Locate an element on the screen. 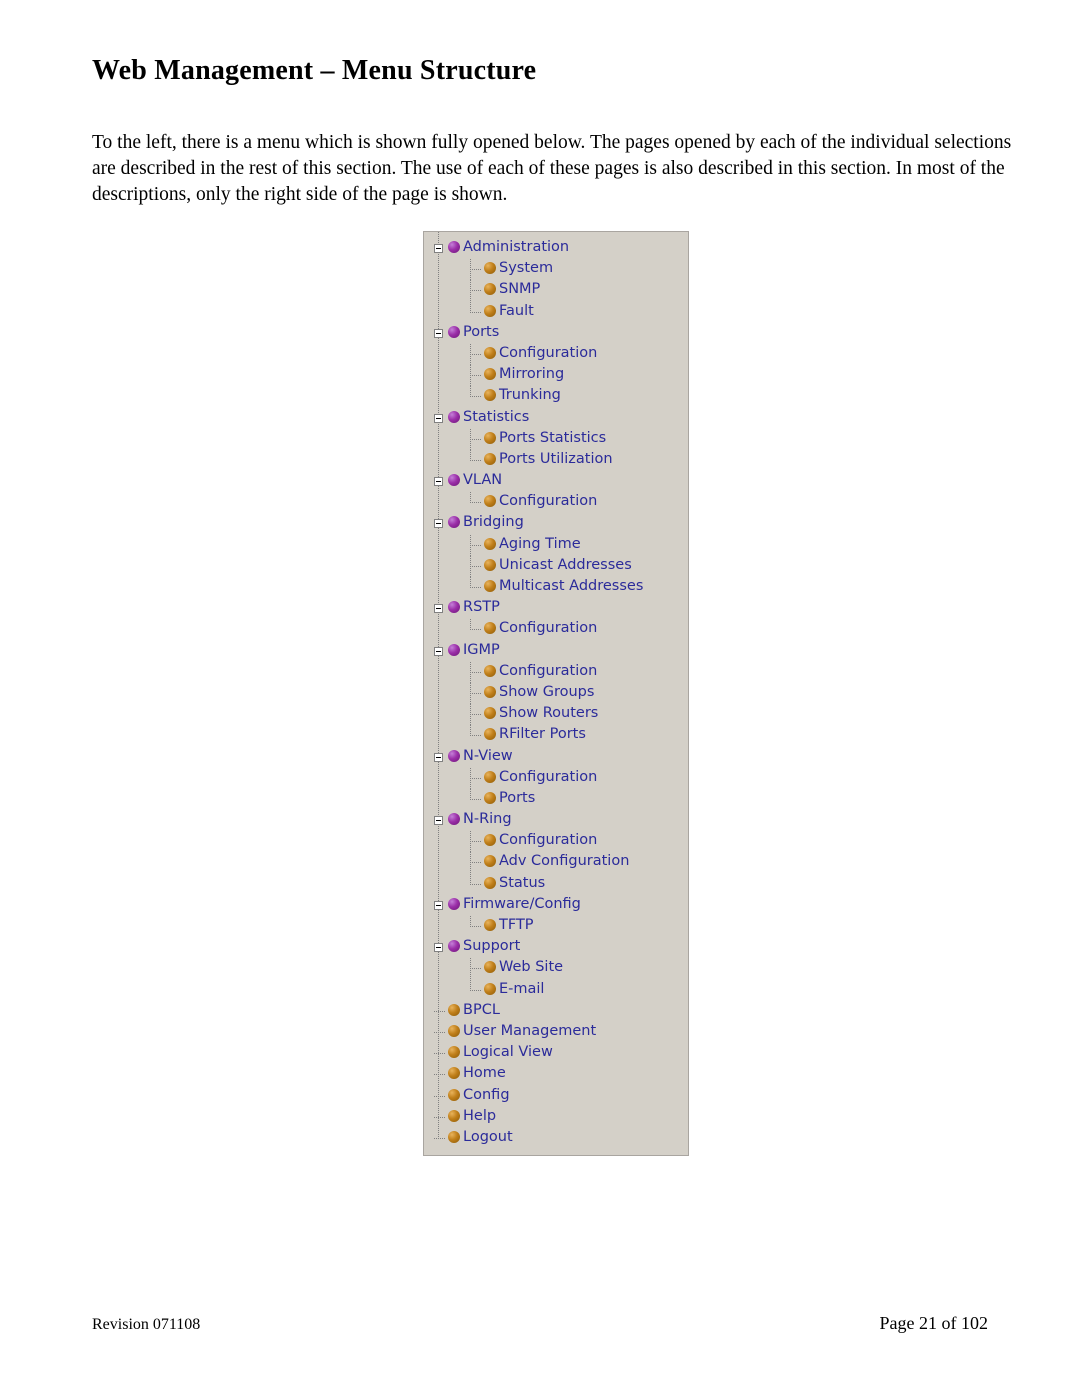 The image size is (1080, 1397). tree-item-bpcl: BPCL is located at coordinates (561, 1011).